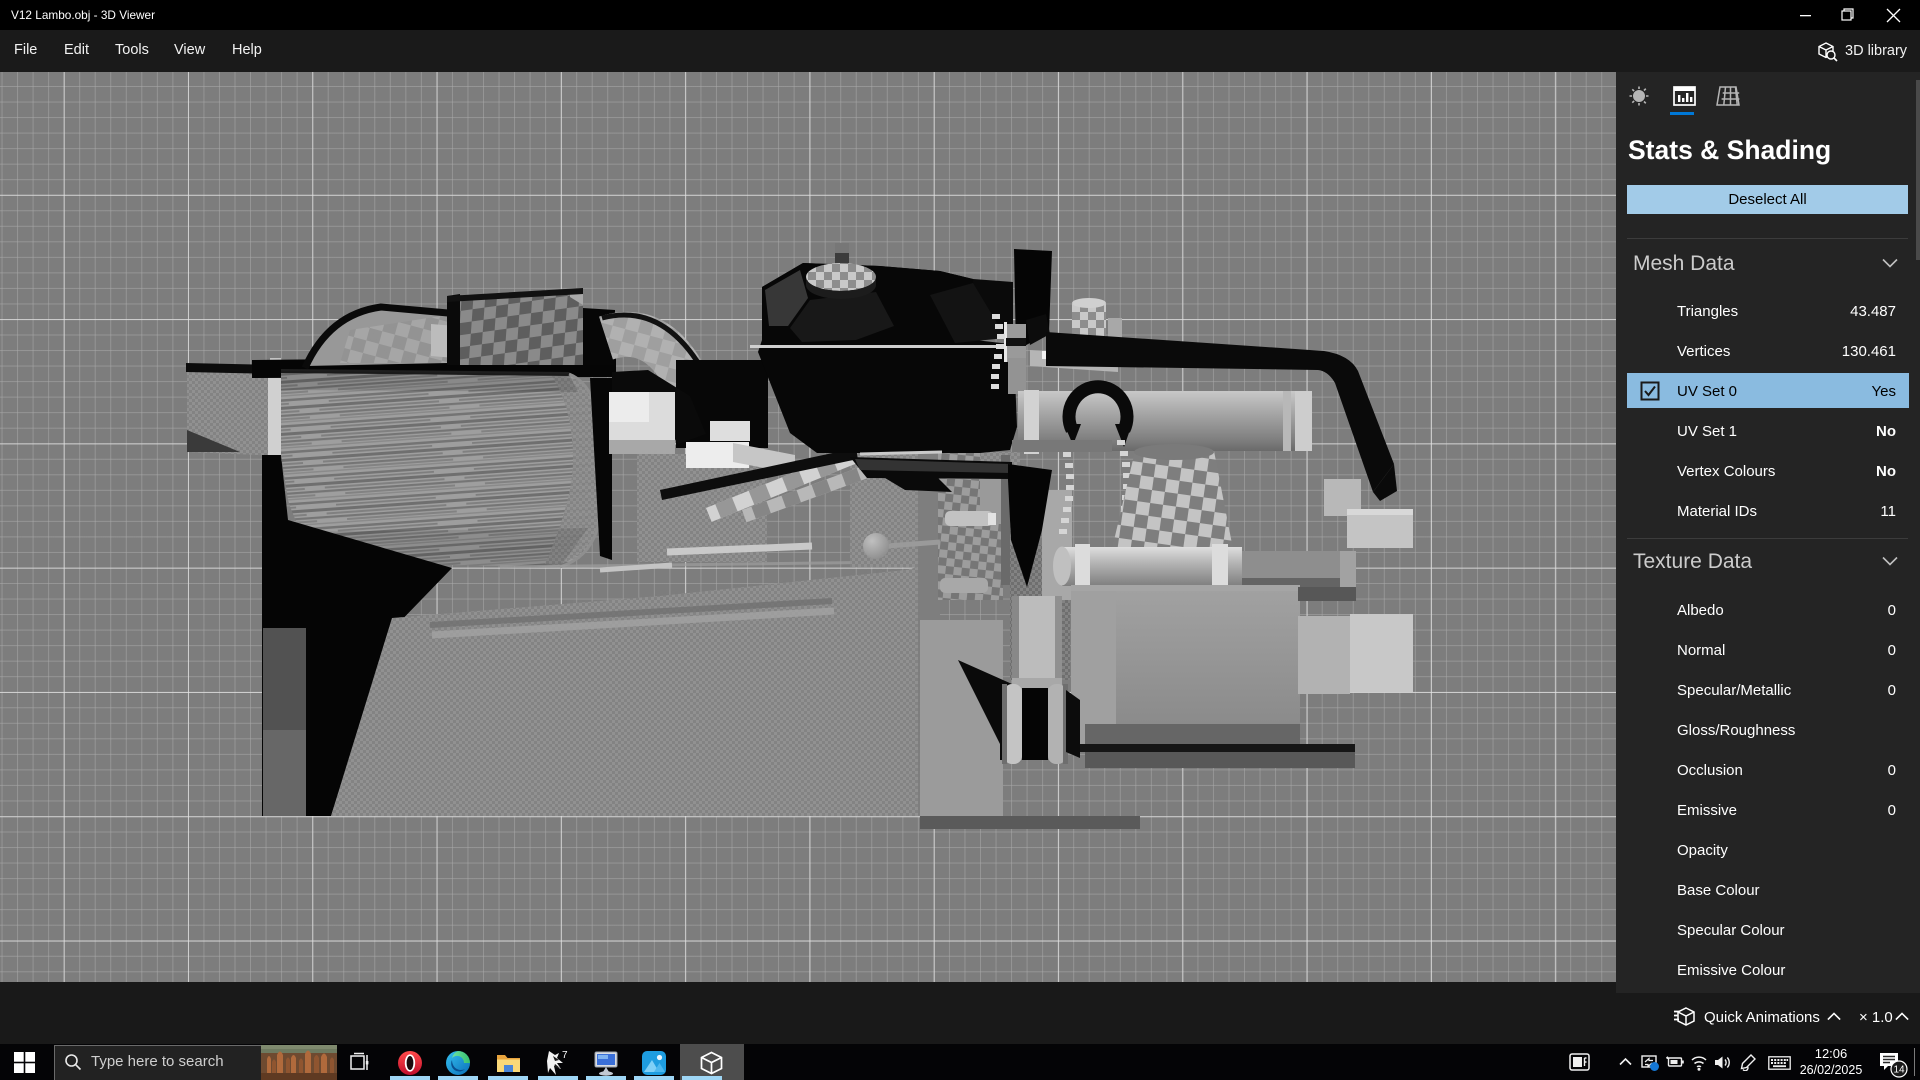 The height and width of the screenshot is (1080, 1920). Describe the element at coordinates (1899, 1070) in the screenshot. I see `svg-text: 14` at that location.